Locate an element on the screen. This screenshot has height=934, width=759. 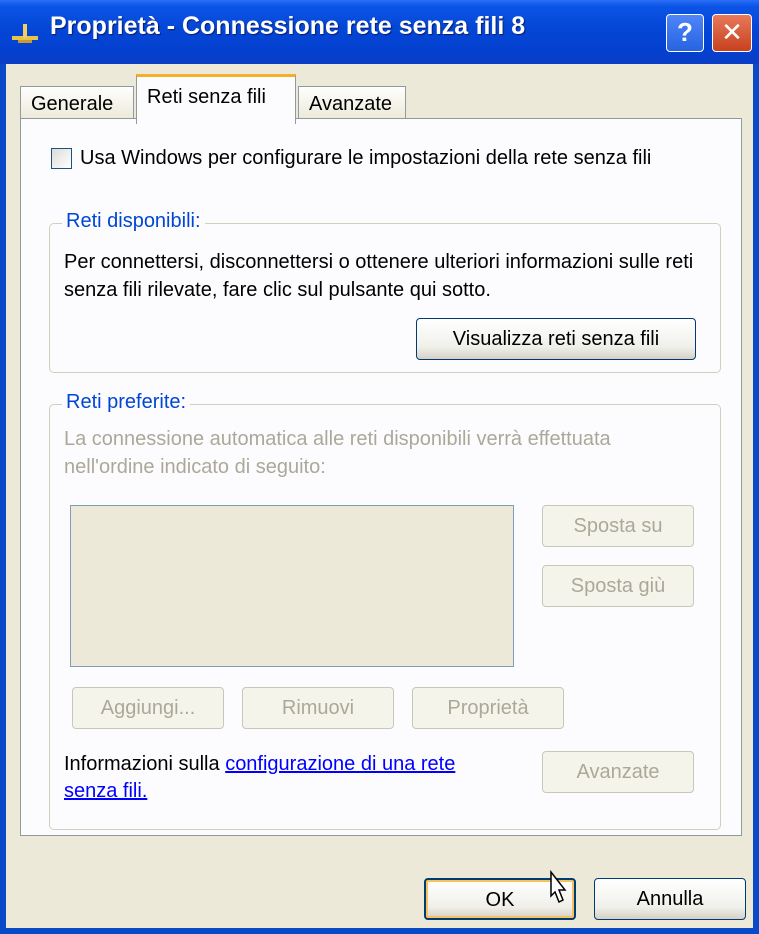
help-button: ? is located at coordinates (685, 33).